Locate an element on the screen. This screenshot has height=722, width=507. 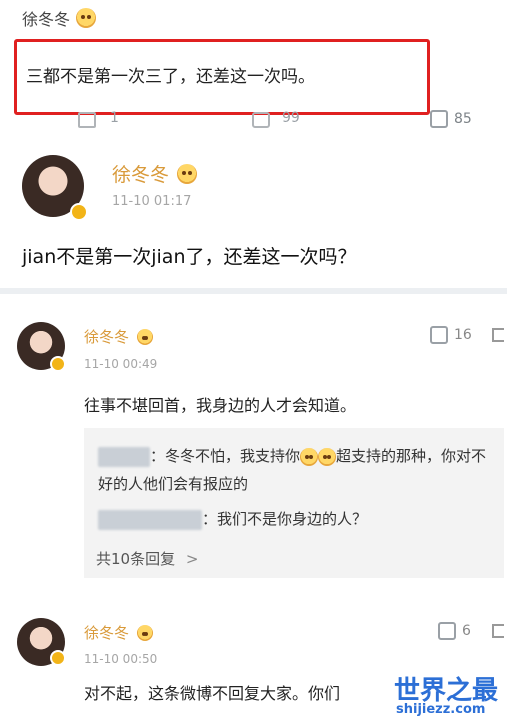
reply-item: ：我们不是你身边的人？ is located at coordinates (232, 519).